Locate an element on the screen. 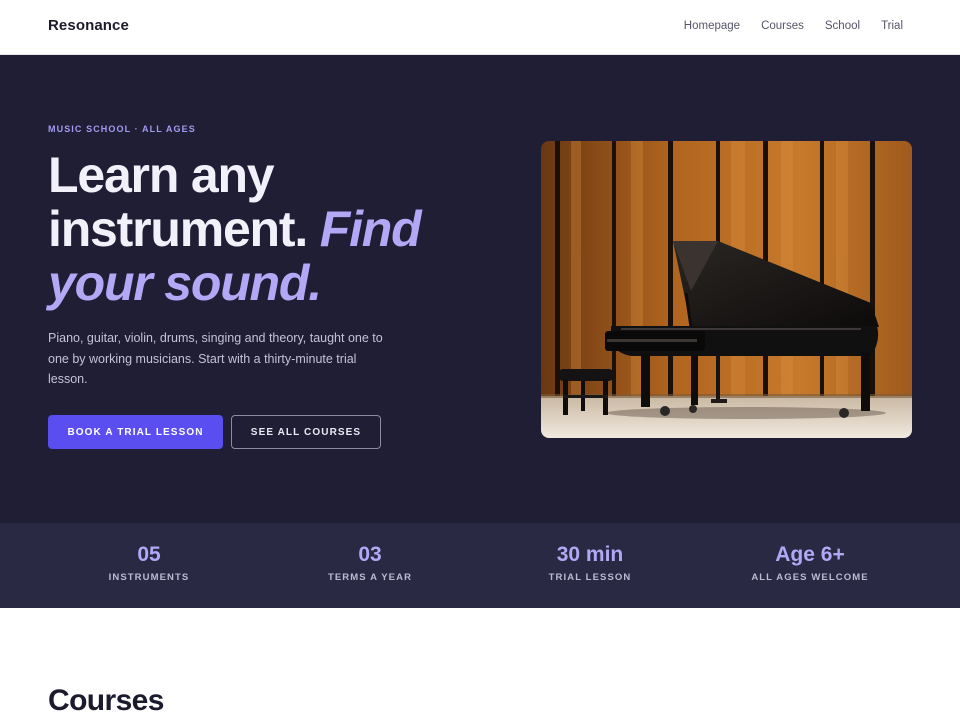 The image size is (960, 720). stat-label: TRIAL LESSON is located at coordinates (590, 577).